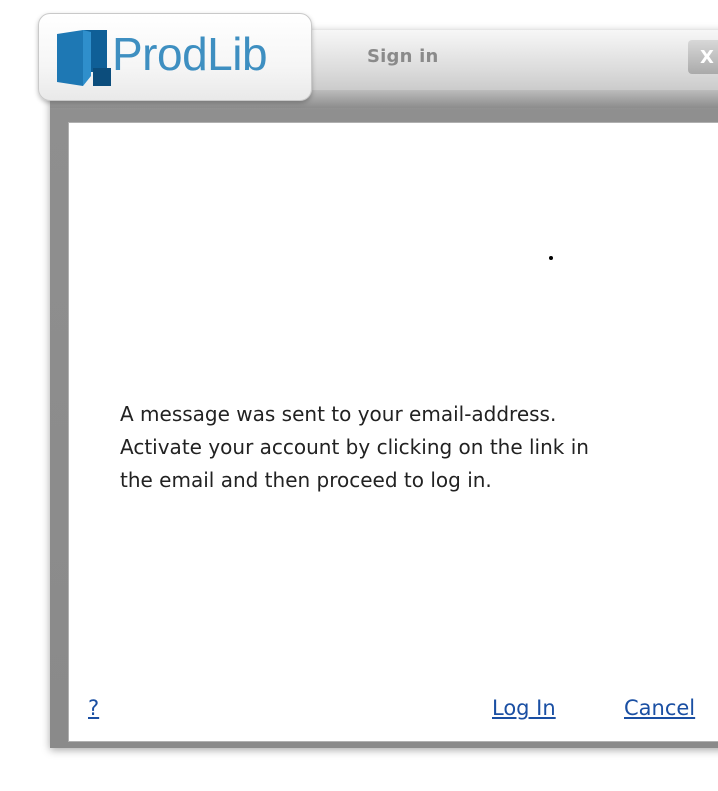 The image size is (718, 791). What do you see at coordinates (703, 57) in the screenshot?
I see `close-button: X` at bounding box center [703, 57].